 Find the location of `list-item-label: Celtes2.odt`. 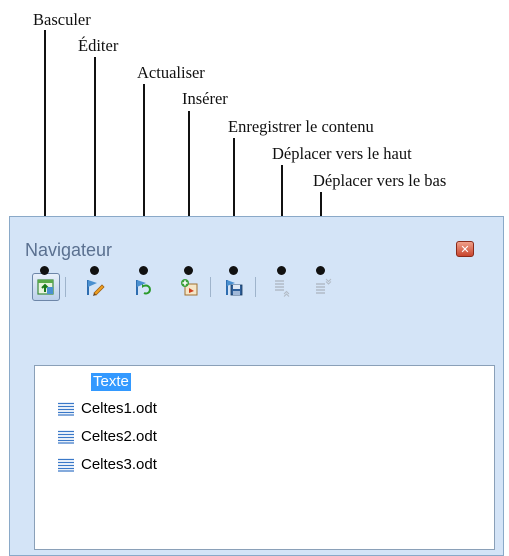

list-item-label: Celtes2.odt is located at coordinates (119, 436).